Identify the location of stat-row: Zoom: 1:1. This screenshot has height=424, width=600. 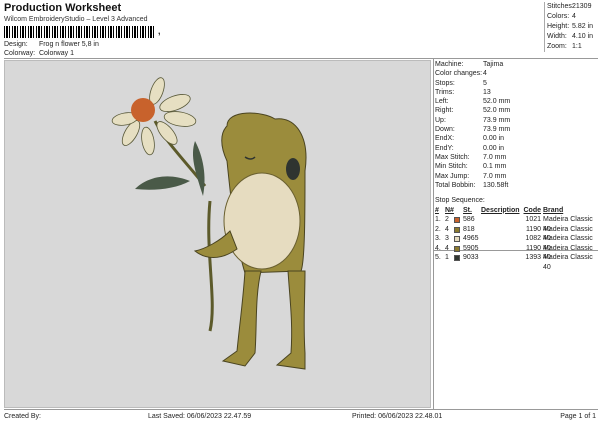
(571, 47).